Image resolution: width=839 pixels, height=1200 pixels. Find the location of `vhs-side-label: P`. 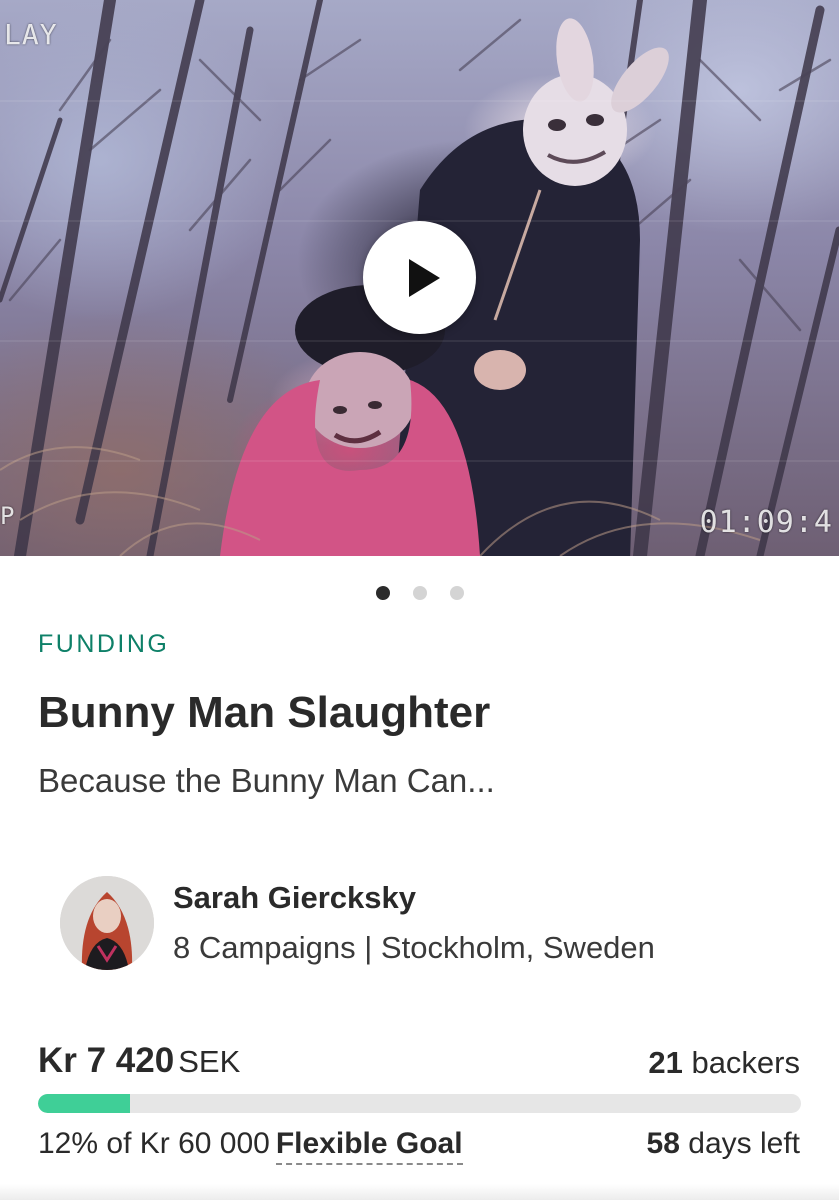

vhs-side-label: P is located at coordinates (8, 516).